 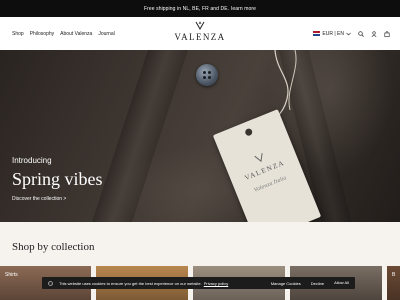 What do you see at coordinates (57, 179) in the screenshot?
I see `hero-title: Spring vibes` at bounding box center [57, 179].